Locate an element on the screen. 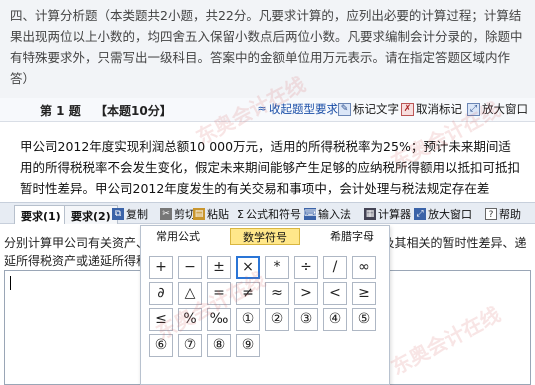 Image resolution: width=535 pixels, height=385 pixels. copy-label: 复制 is located at coordinates (137, 214).